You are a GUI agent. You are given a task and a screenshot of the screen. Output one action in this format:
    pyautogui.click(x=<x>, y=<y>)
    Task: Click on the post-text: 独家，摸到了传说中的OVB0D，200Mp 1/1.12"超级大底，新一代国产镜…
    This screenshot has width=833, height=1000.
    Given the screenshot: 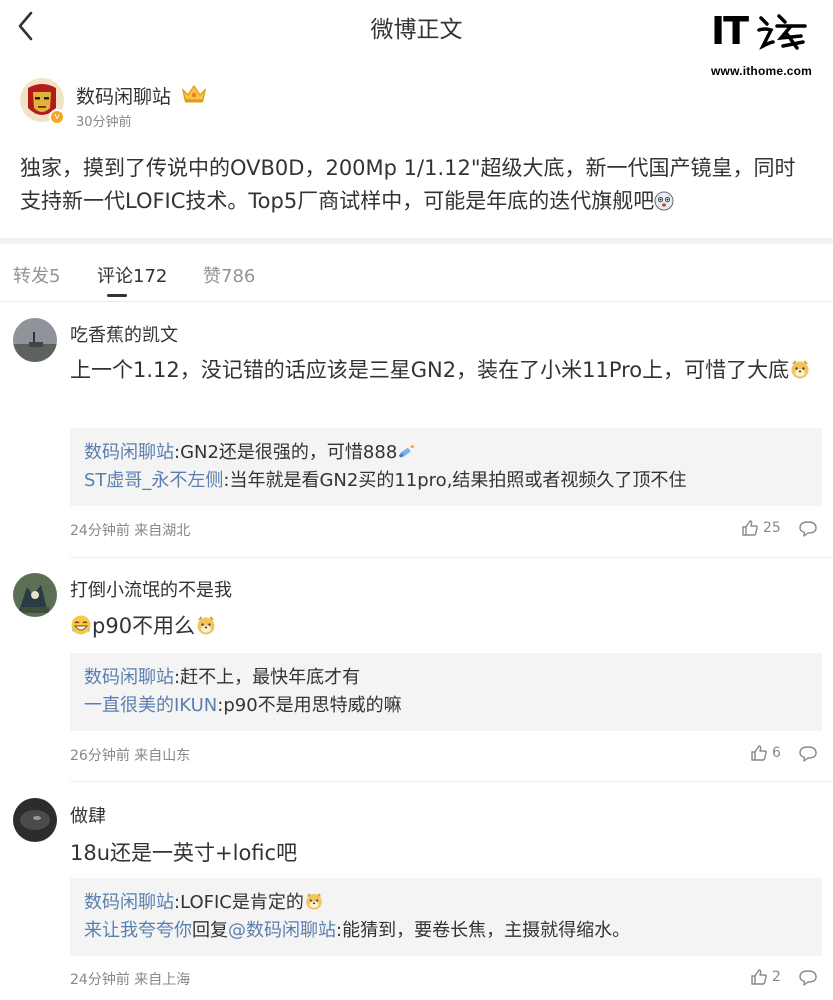 What is the action you would take?
    pyautogui.click(x=415, y=185)
    